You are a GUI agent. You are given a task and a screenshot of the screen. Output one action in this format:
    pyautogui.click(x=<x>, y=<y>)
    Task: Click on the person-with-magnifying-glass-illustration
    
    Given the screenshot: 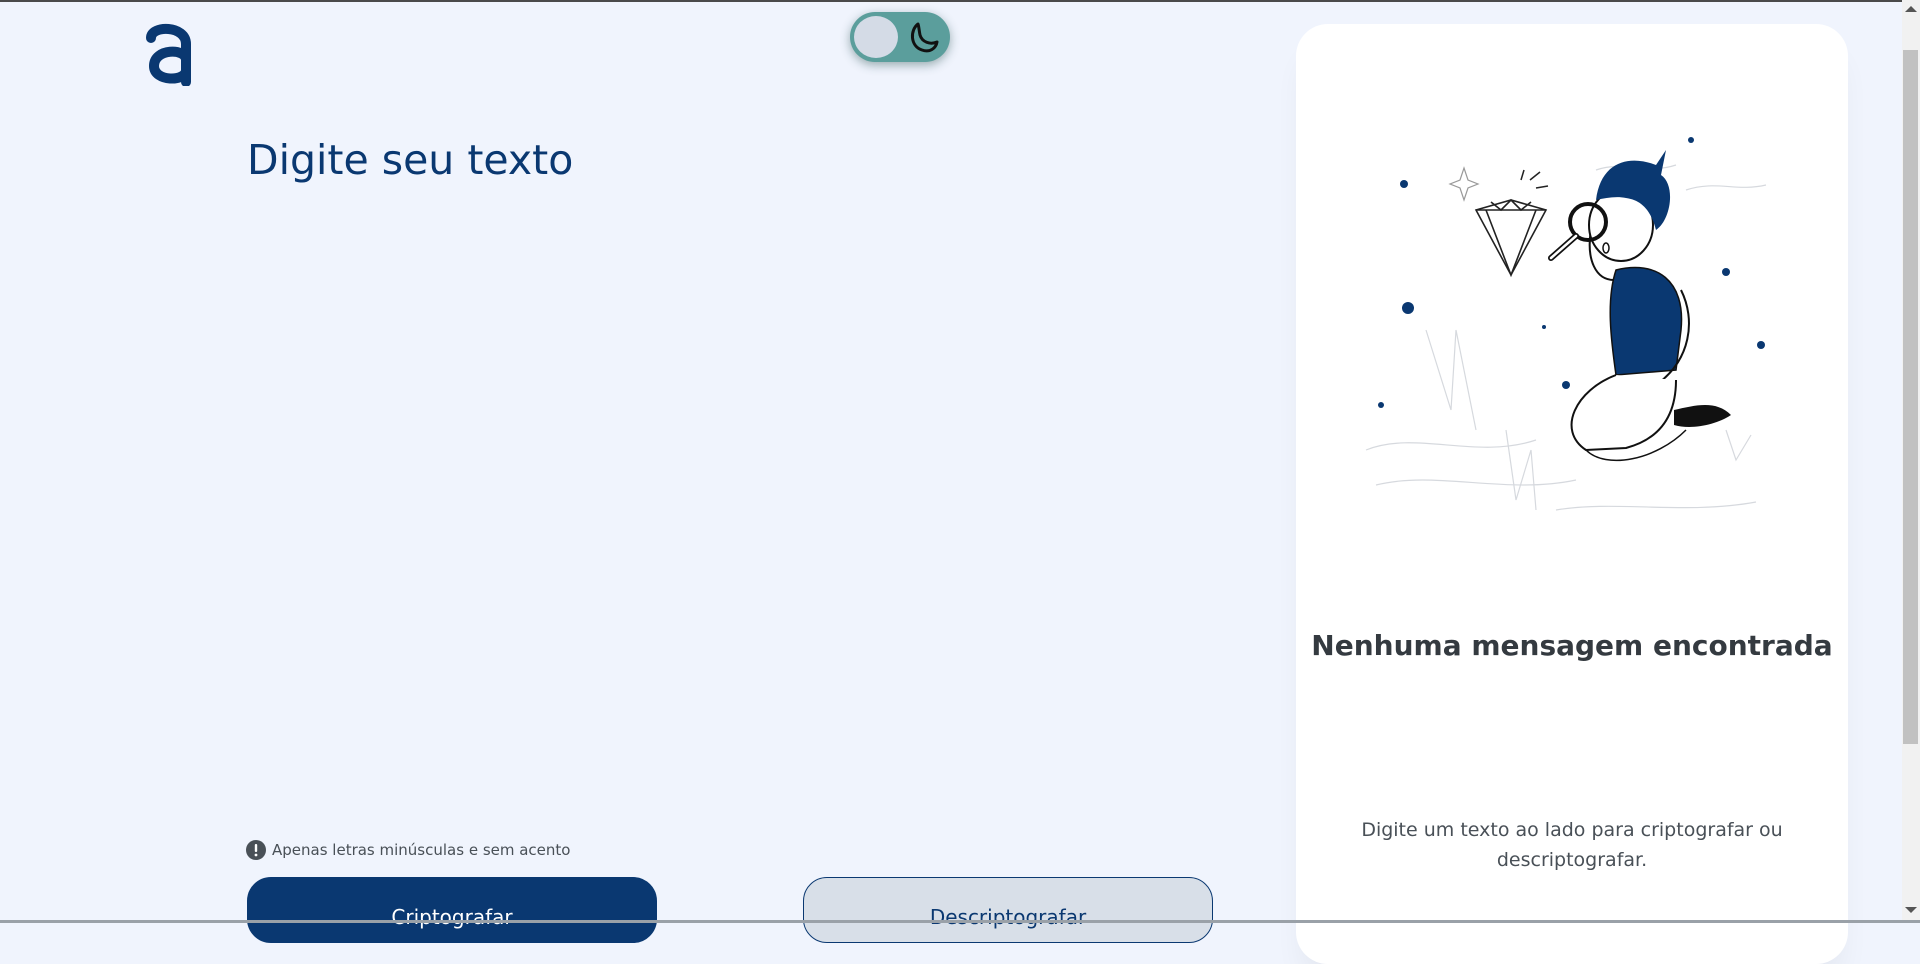 What is the action you would take?
    pyautogui.click(x=1566, y=324)
    